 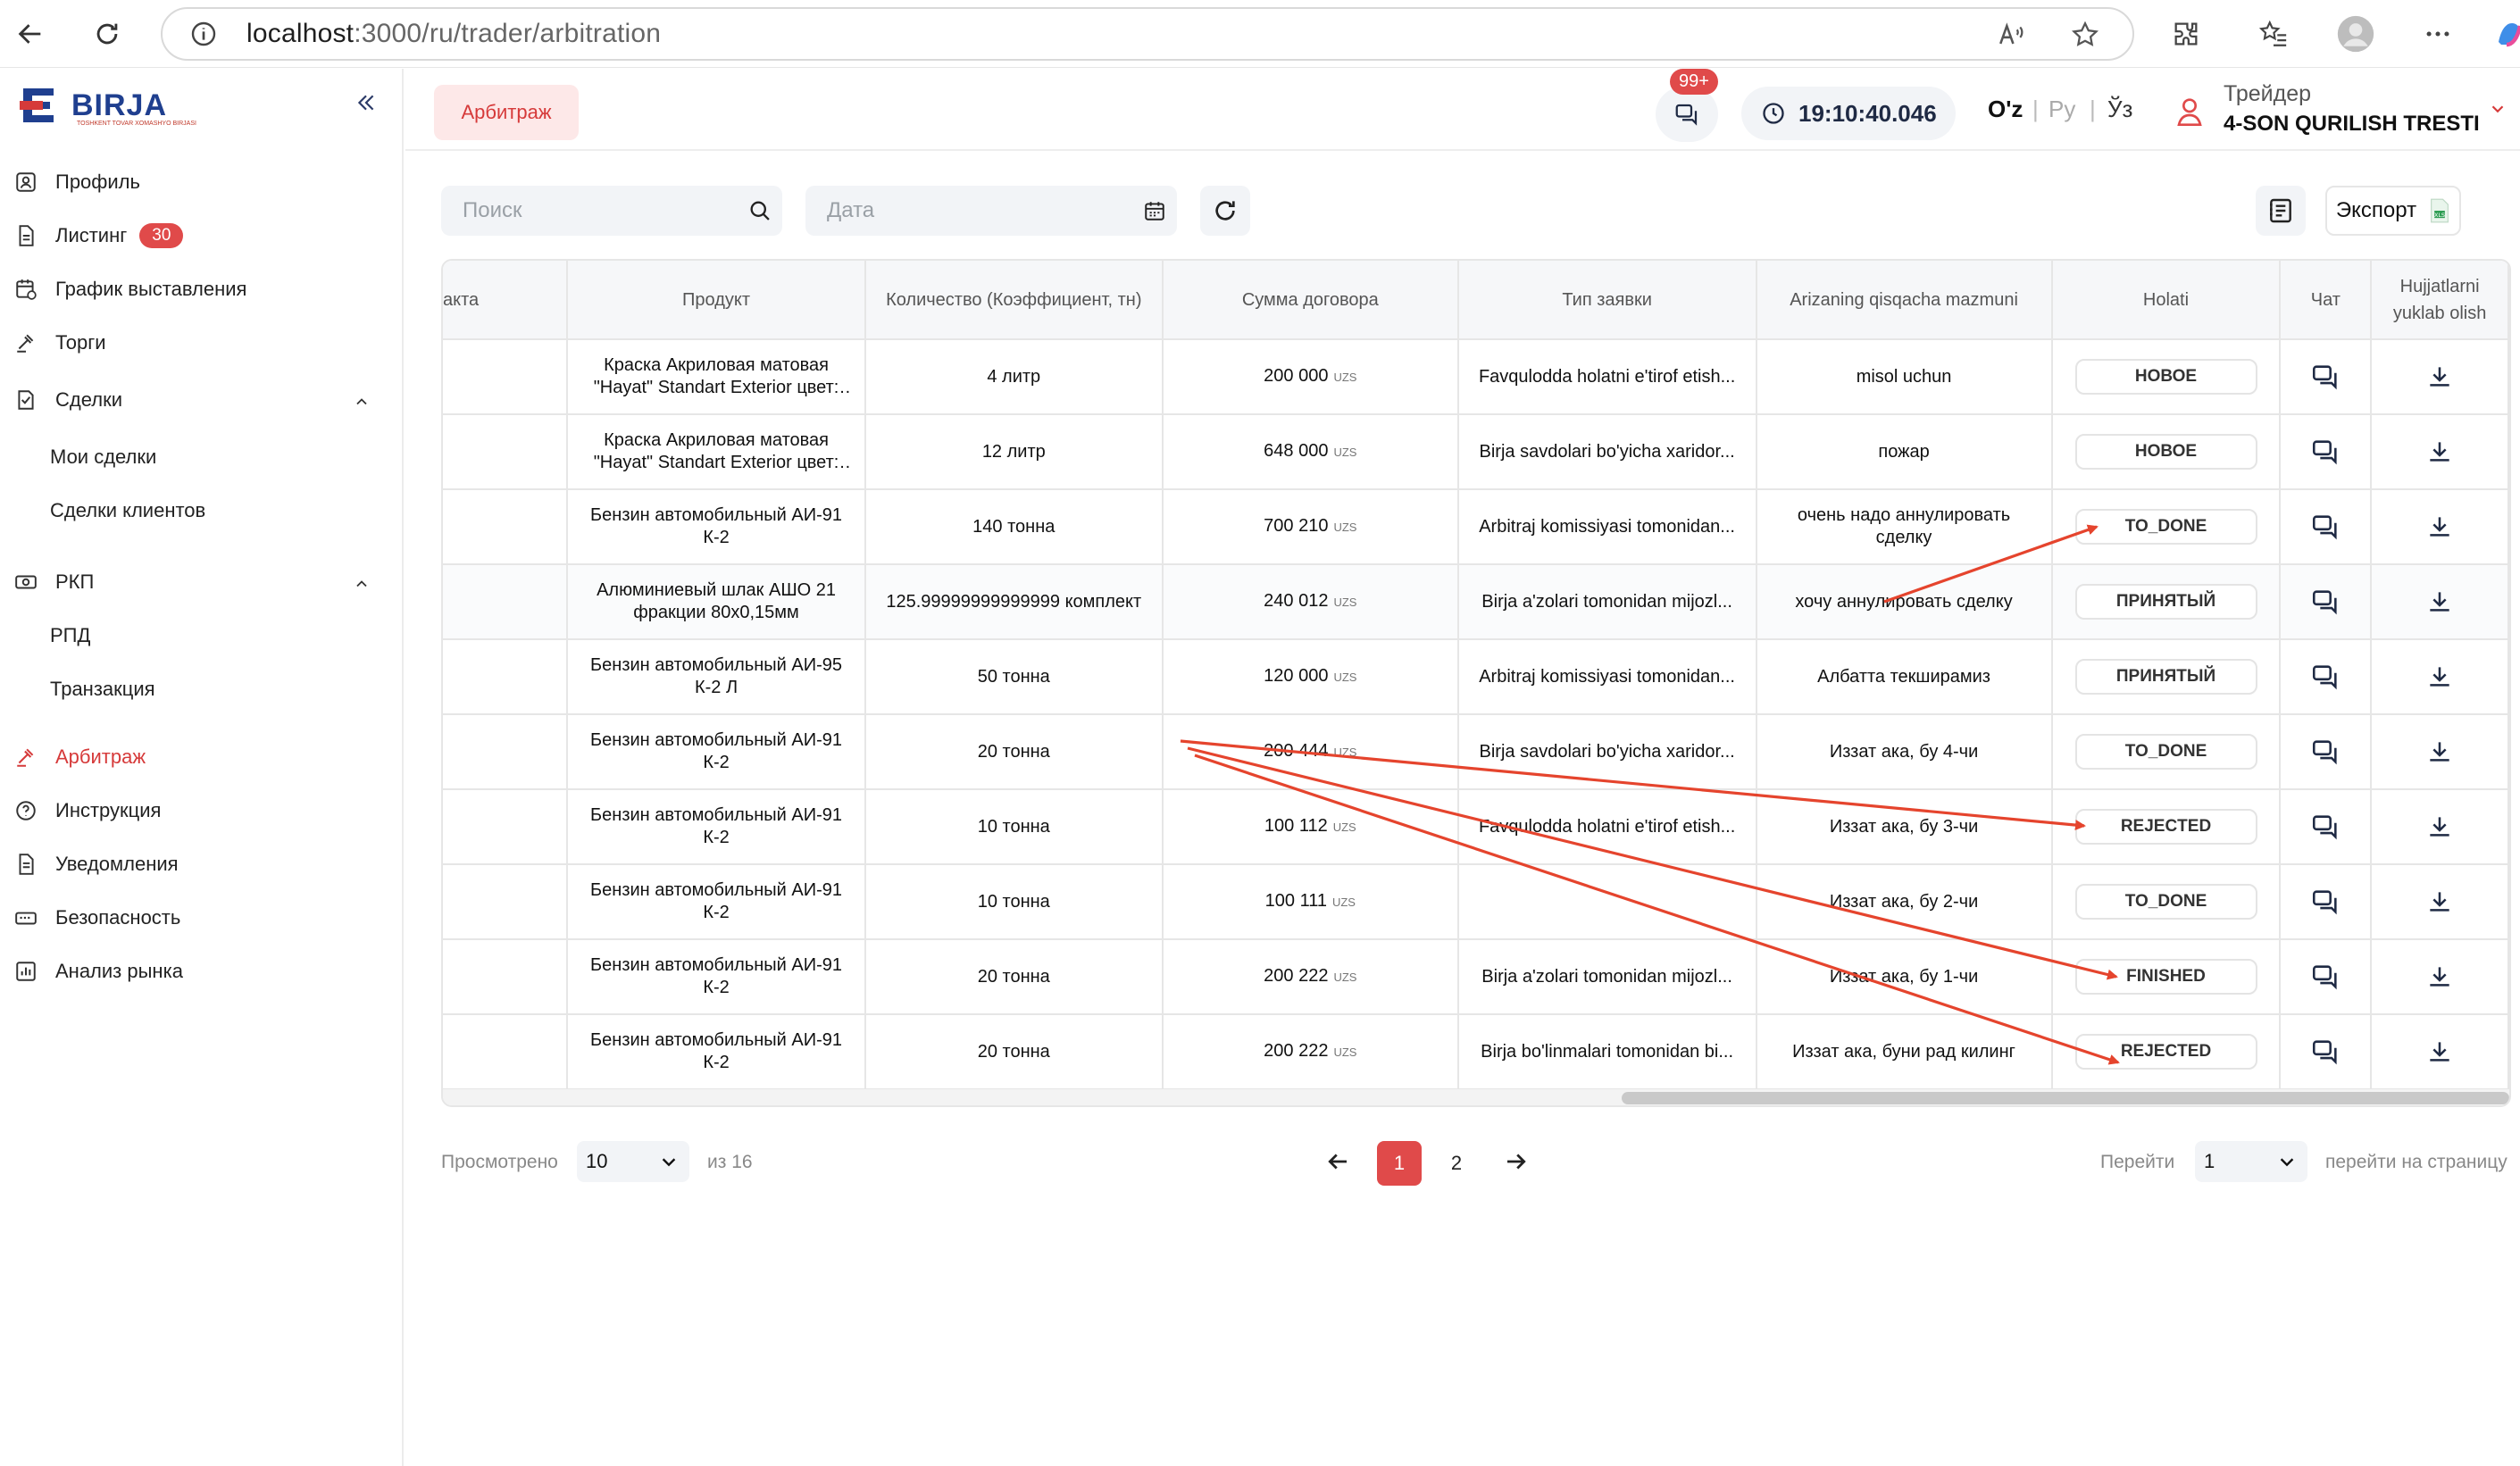 What do you see at coordinates (2119, 109) in the screenshot?
I see `lang-uz-cyrillic: Ўз` at bounding box center [2119, 109].